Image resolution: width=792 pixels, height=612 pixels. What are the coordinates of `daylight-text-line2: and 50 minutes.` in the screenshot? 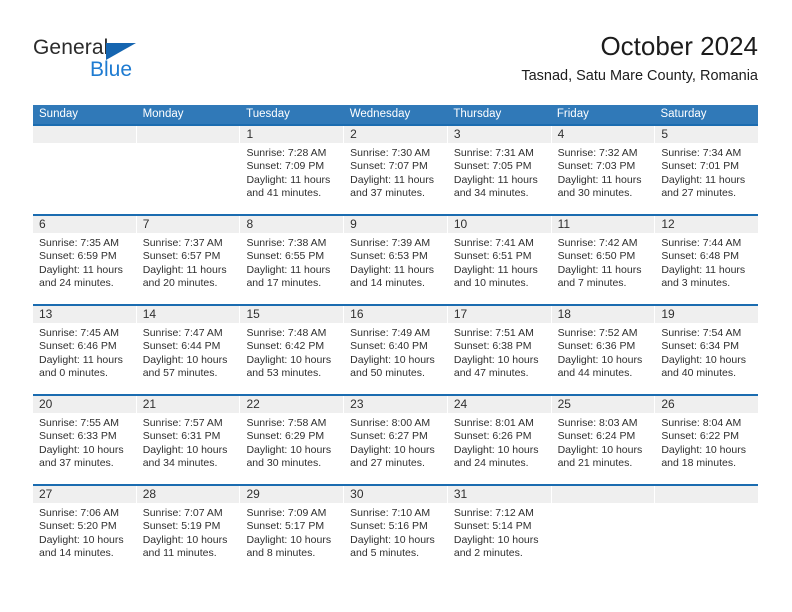 It's located at (387, 373).